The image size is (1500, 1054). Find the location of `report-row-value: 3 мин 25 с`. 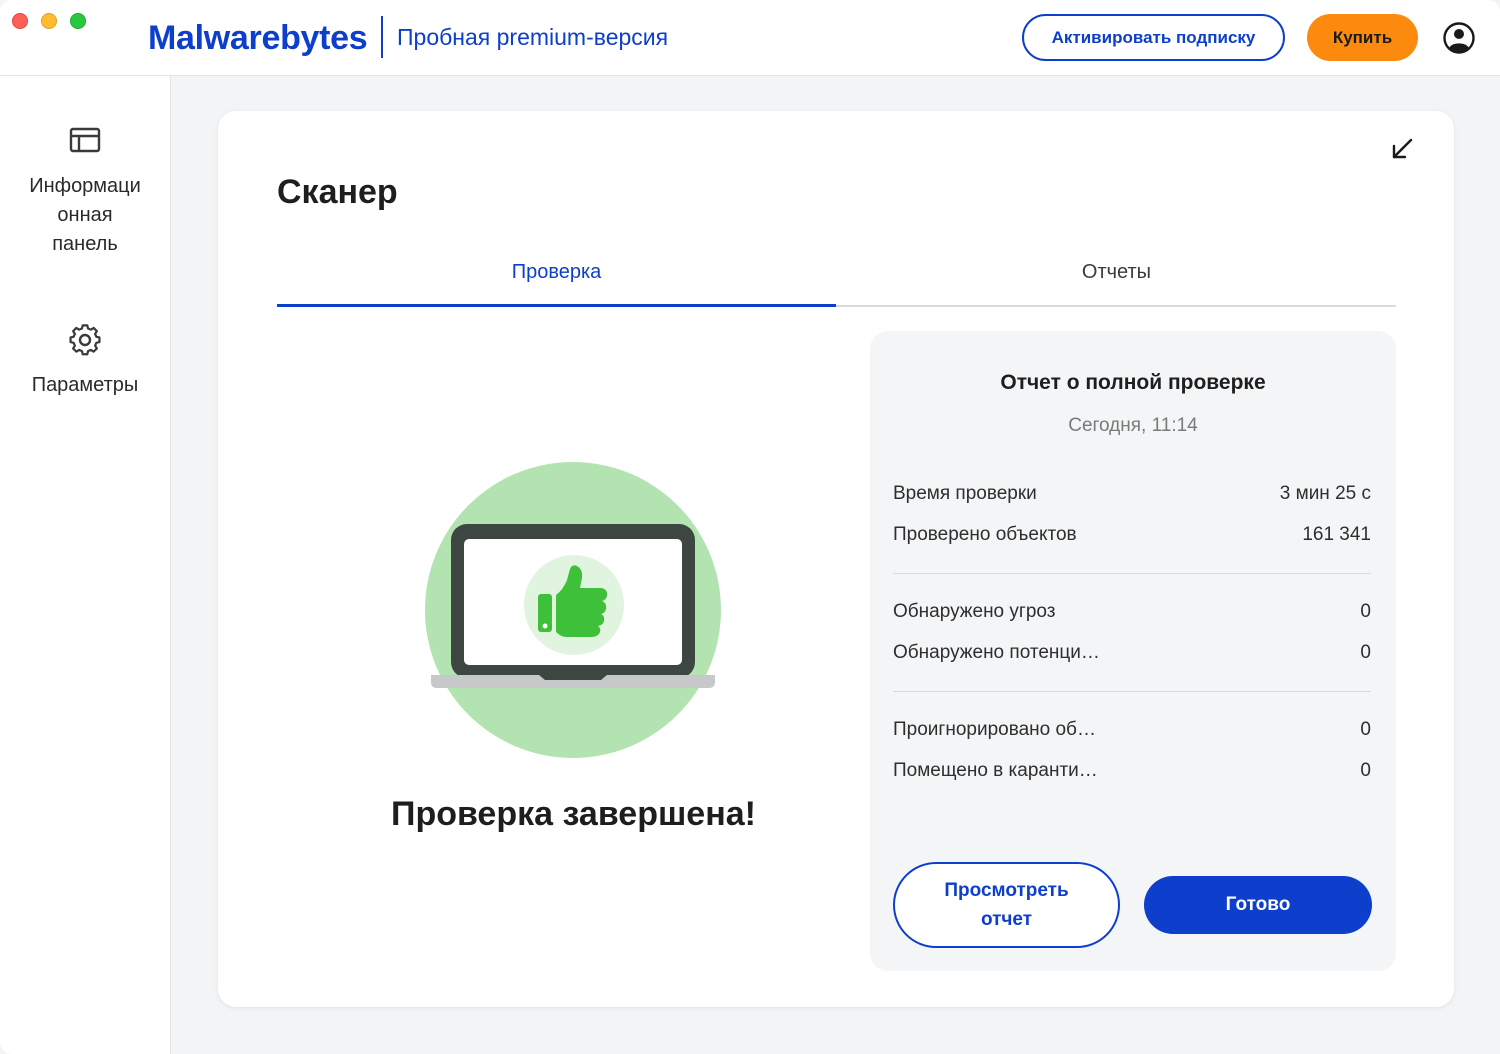

report-row-value: 3 мин 25 с is located at coordinates (1325, 493).